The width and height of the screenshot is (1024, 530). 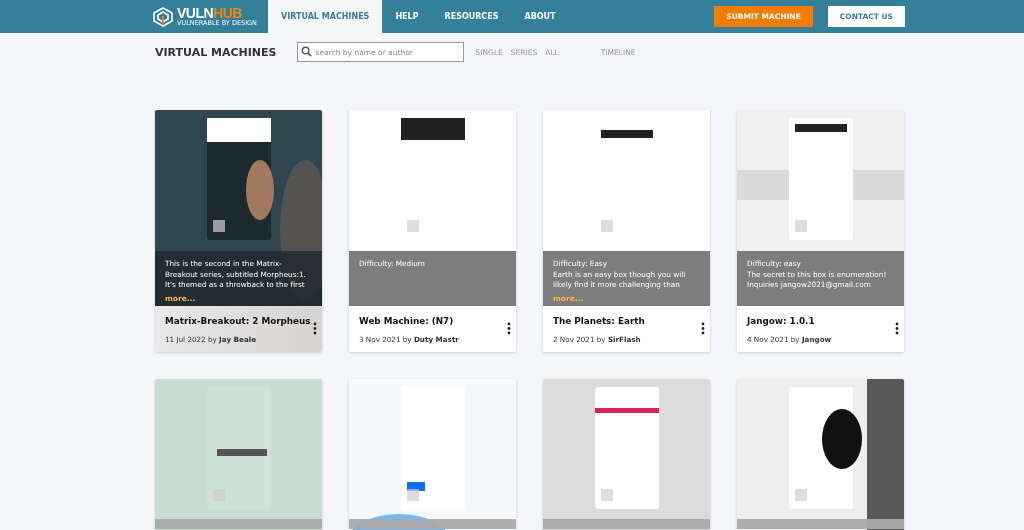 I want to click on logo-wordmark: VULNHUB, so click(x=217, y=13).